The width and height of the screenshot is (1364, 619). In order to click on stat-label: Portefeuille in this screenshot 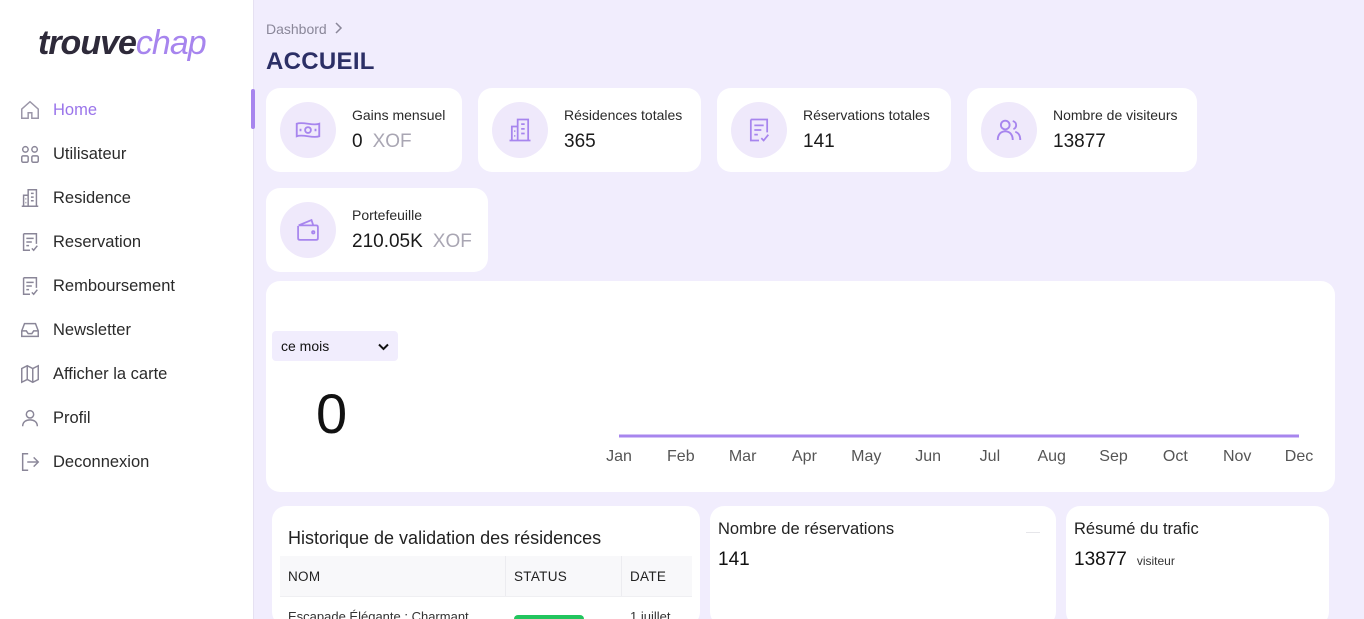, I will do `click(387, 215)`.